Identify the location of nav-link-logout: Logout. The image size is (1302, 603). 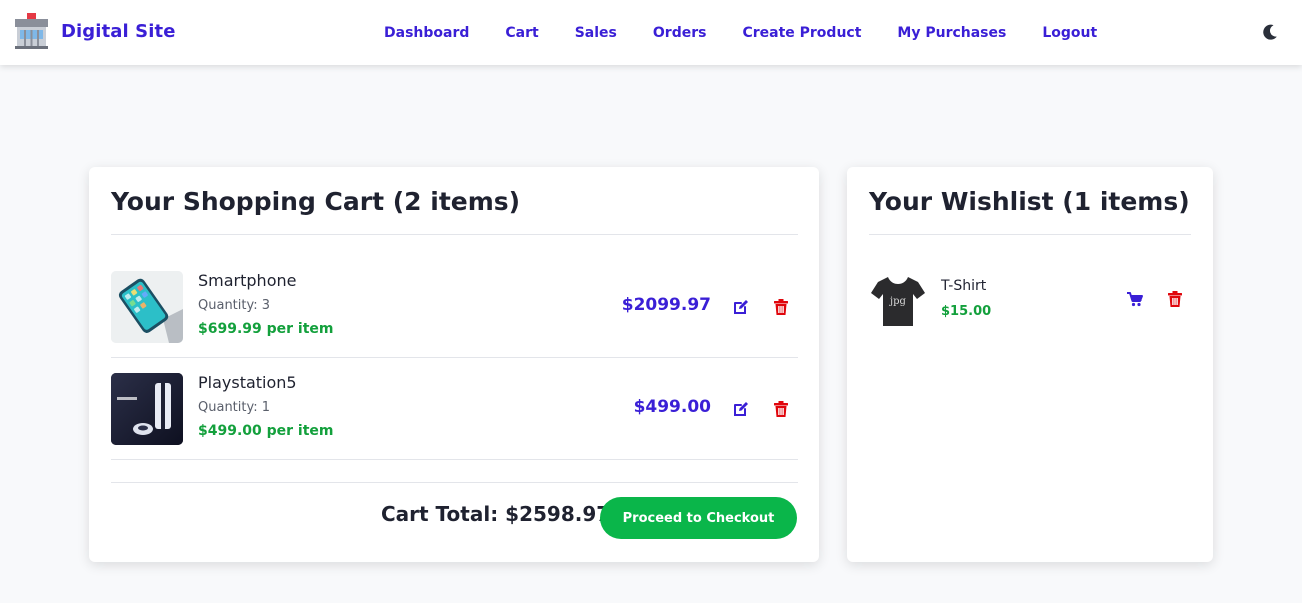
(1069, 33).